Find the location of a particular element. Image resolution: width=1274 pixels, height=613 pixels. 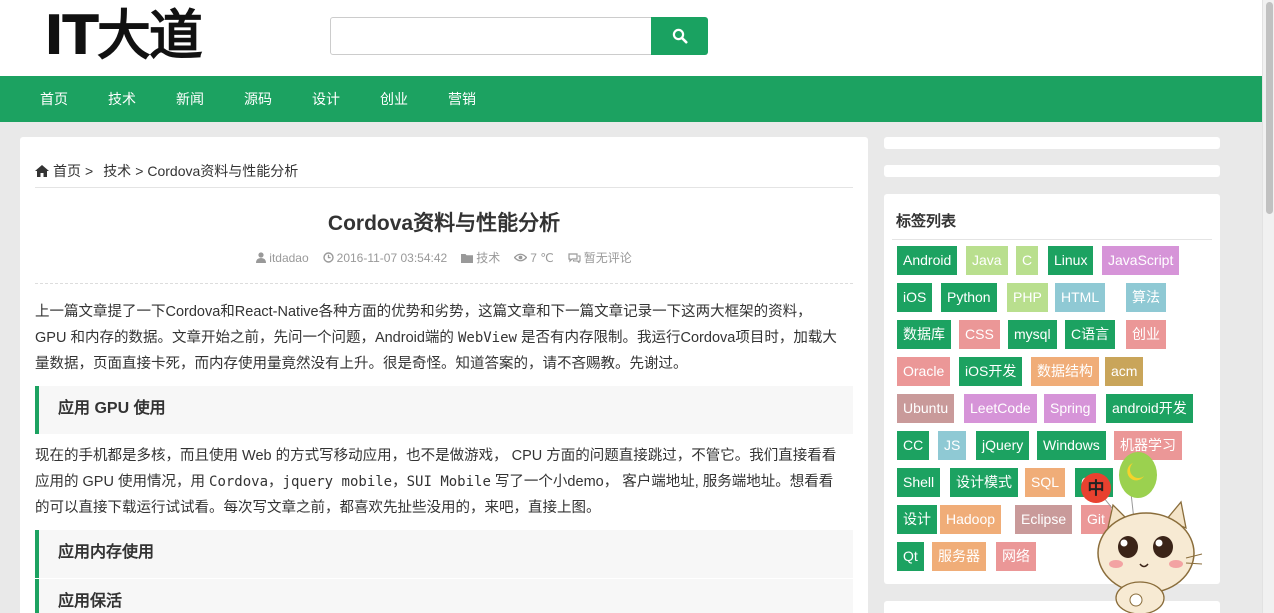

scrollbar-thumb is located at coordinates (1269, 108).